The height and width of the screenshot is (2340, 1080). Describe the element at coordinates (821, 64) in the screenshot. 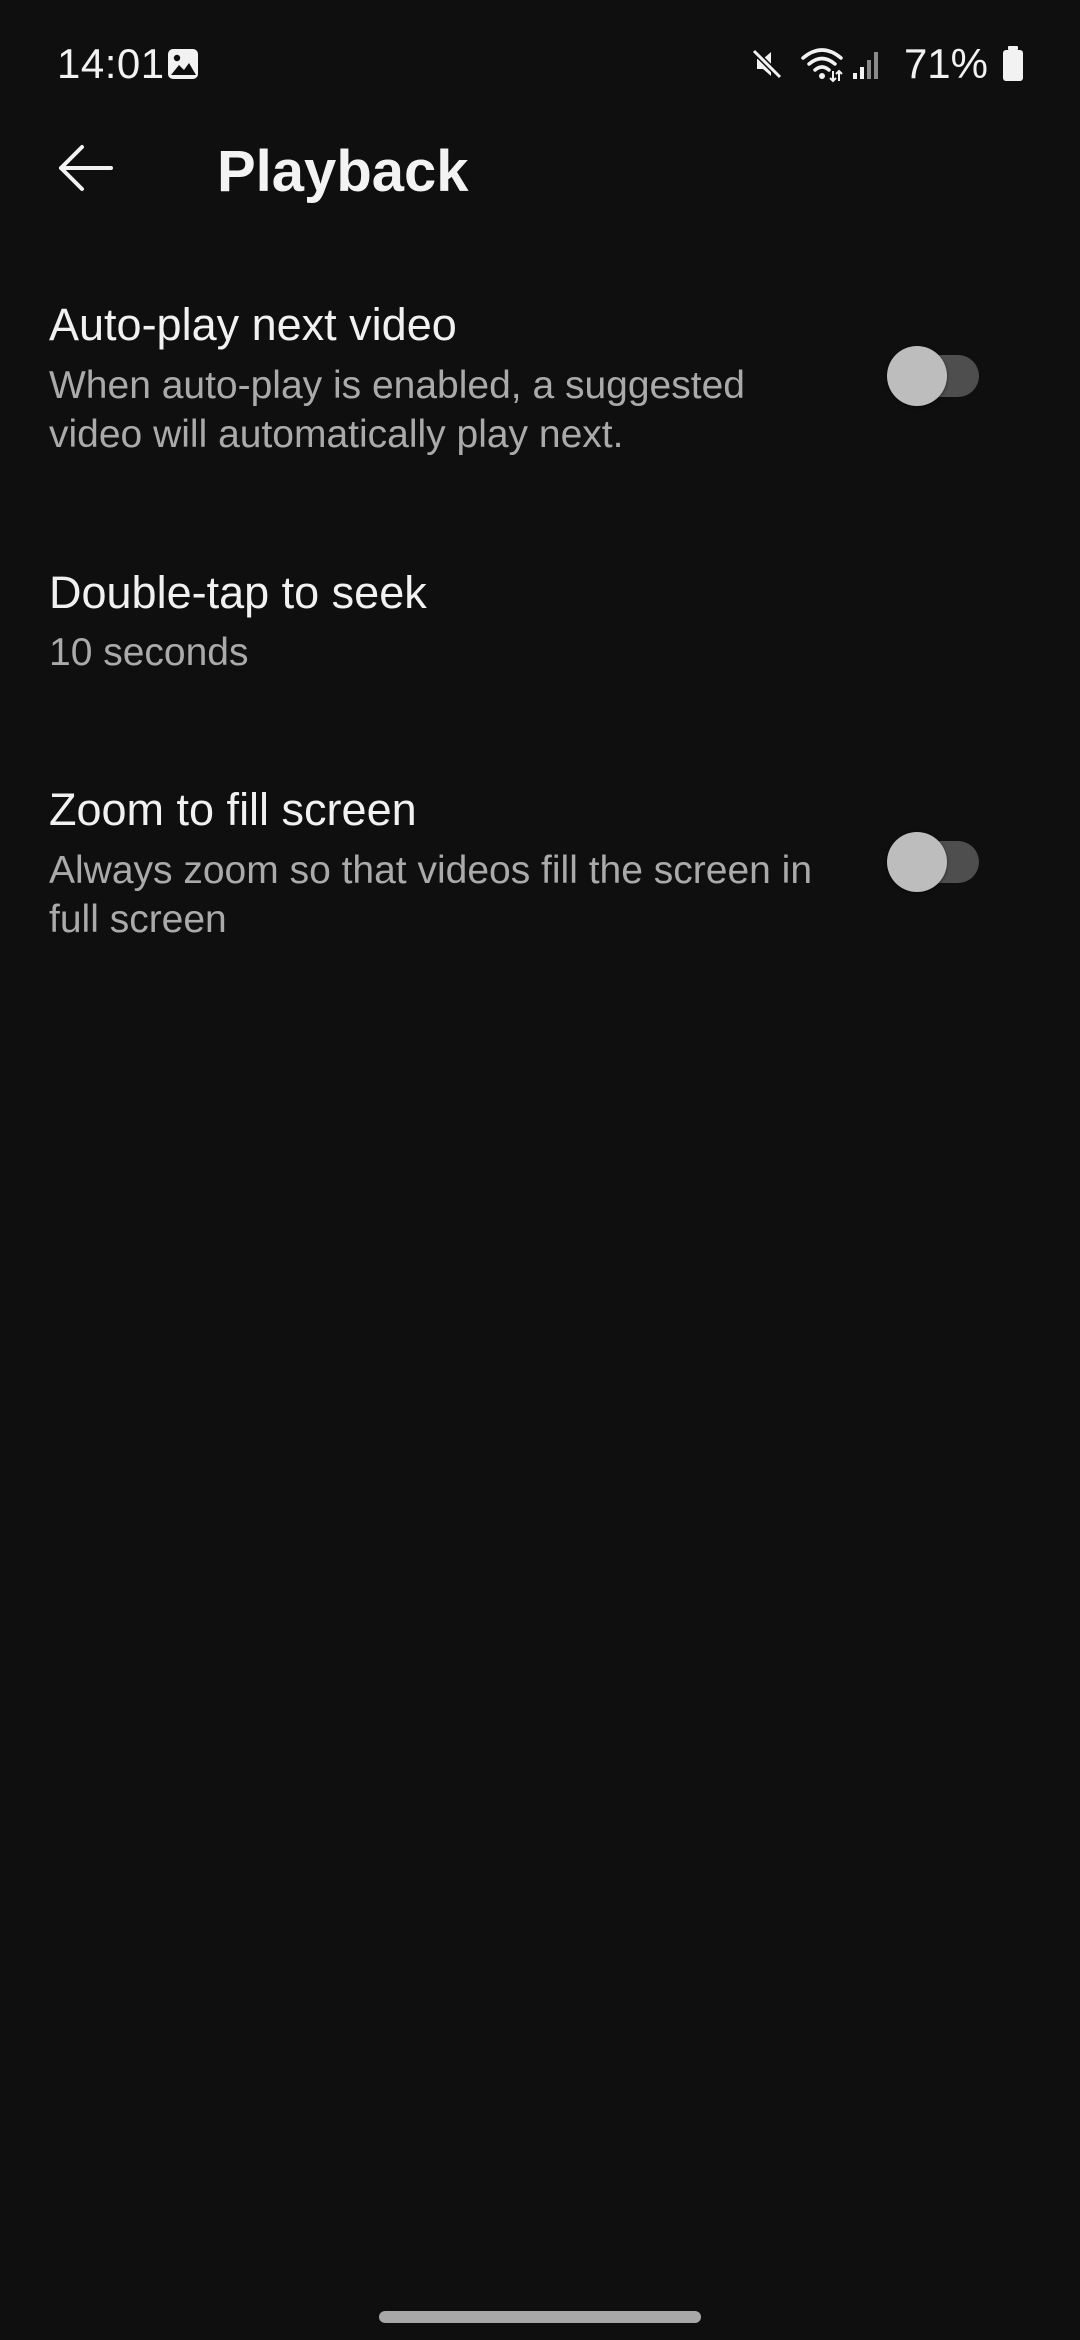

I see `wifi-icon` at that location.